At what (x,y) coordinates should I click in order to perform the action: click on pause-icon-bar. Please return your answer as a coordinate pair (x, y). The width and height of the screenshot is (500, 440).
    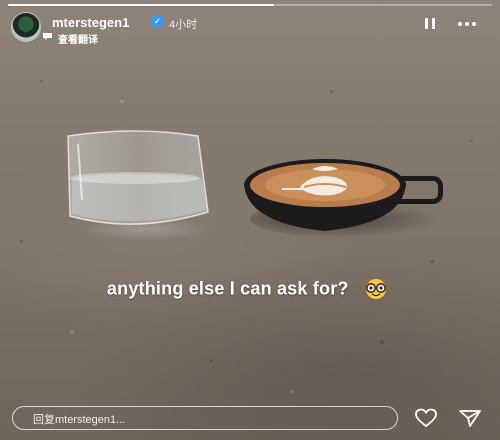
    Looking at the image, I should click on (433, 23).